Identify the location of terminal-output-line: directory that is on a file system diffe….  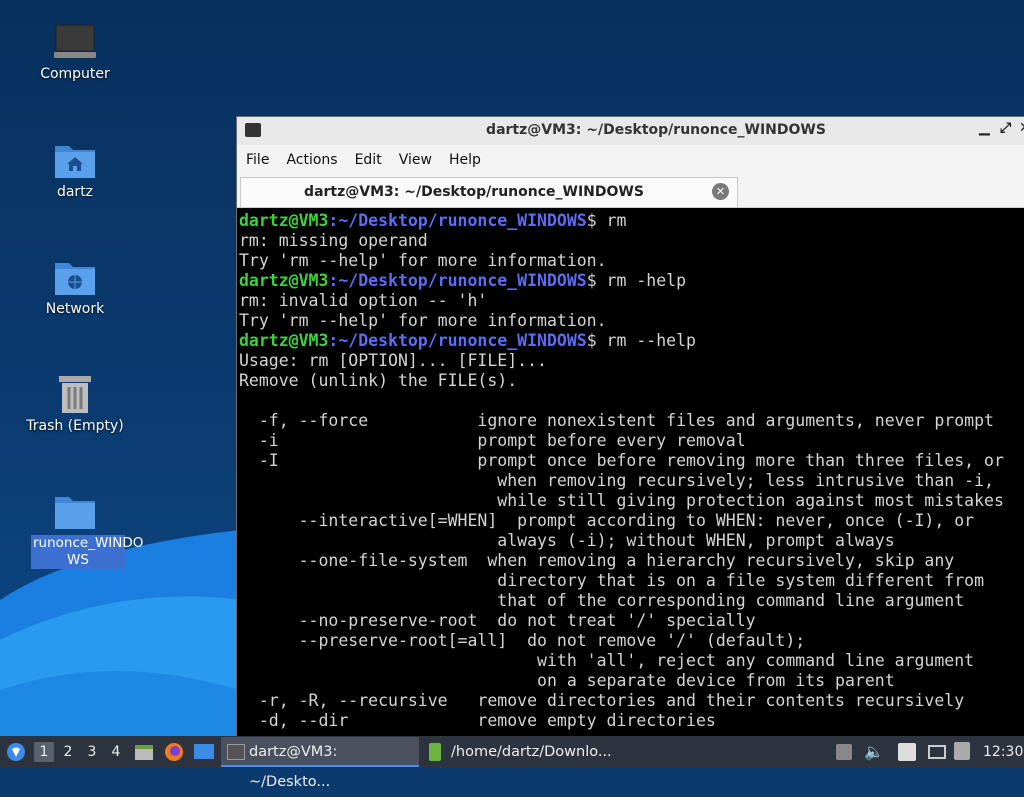
(612, 580).